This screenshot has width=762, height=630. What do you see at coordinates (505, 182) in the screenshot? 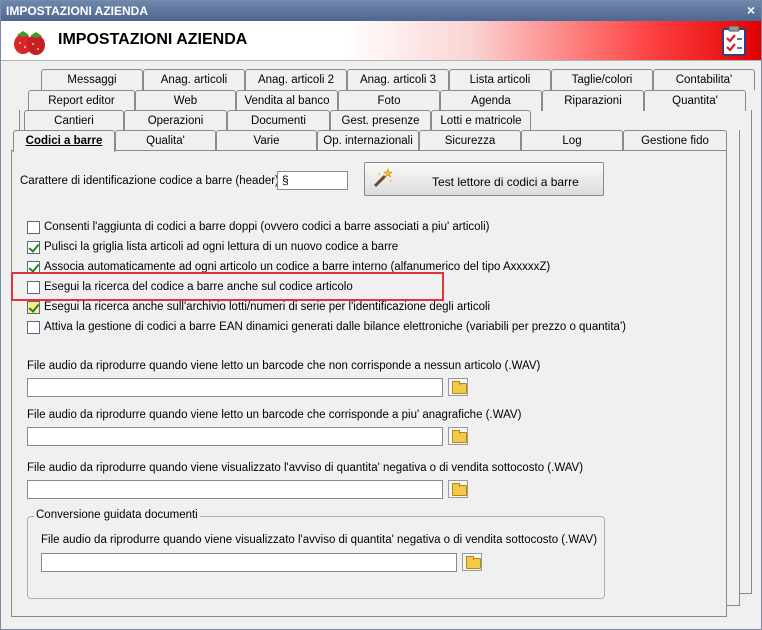
I see `test-barcode-reader-label: Test lettore di codici a barre` at bounding box center [505, 182].